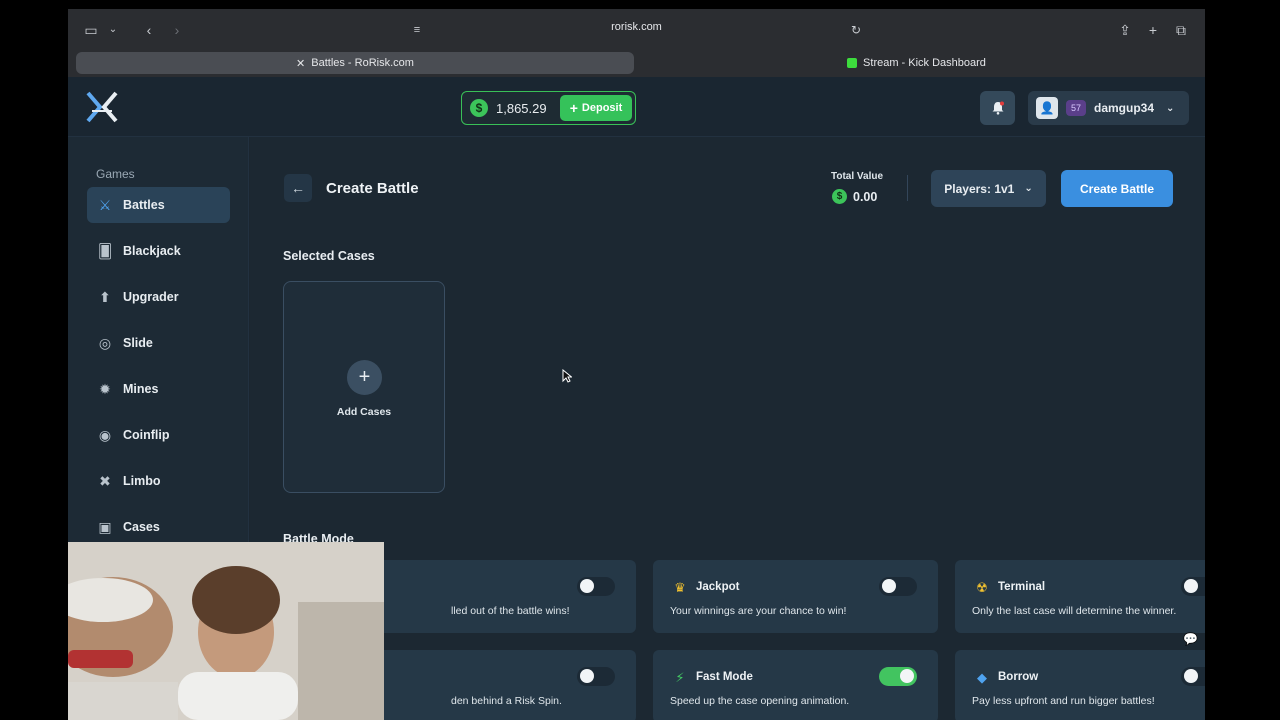  I want to click on webcam-overlay, so click(226, 631).